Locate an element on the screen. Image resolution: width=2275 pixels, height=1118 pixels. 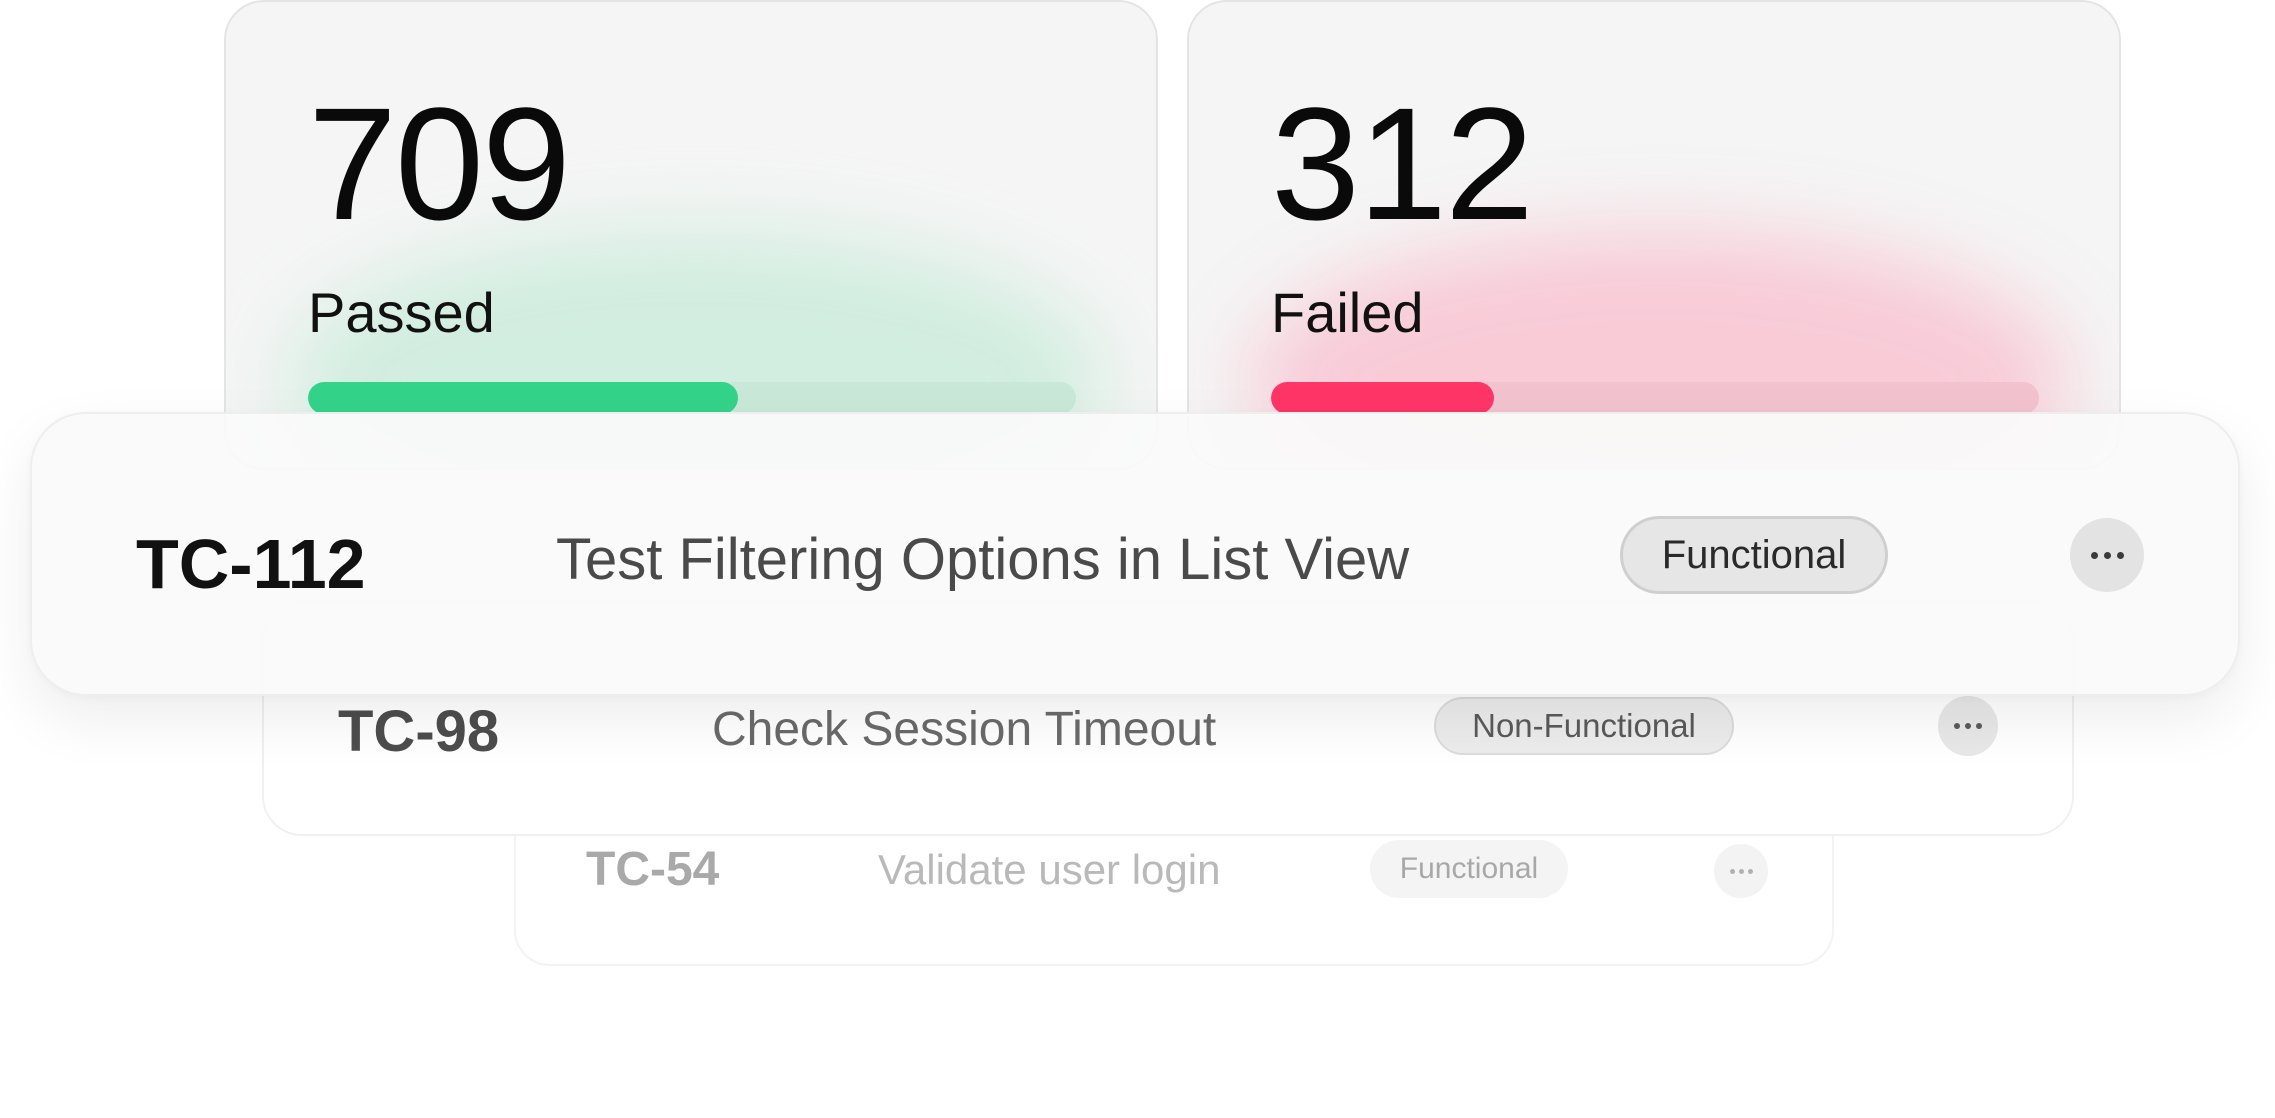
test-case-id: TC-98 is located at coordinates (419, 731).